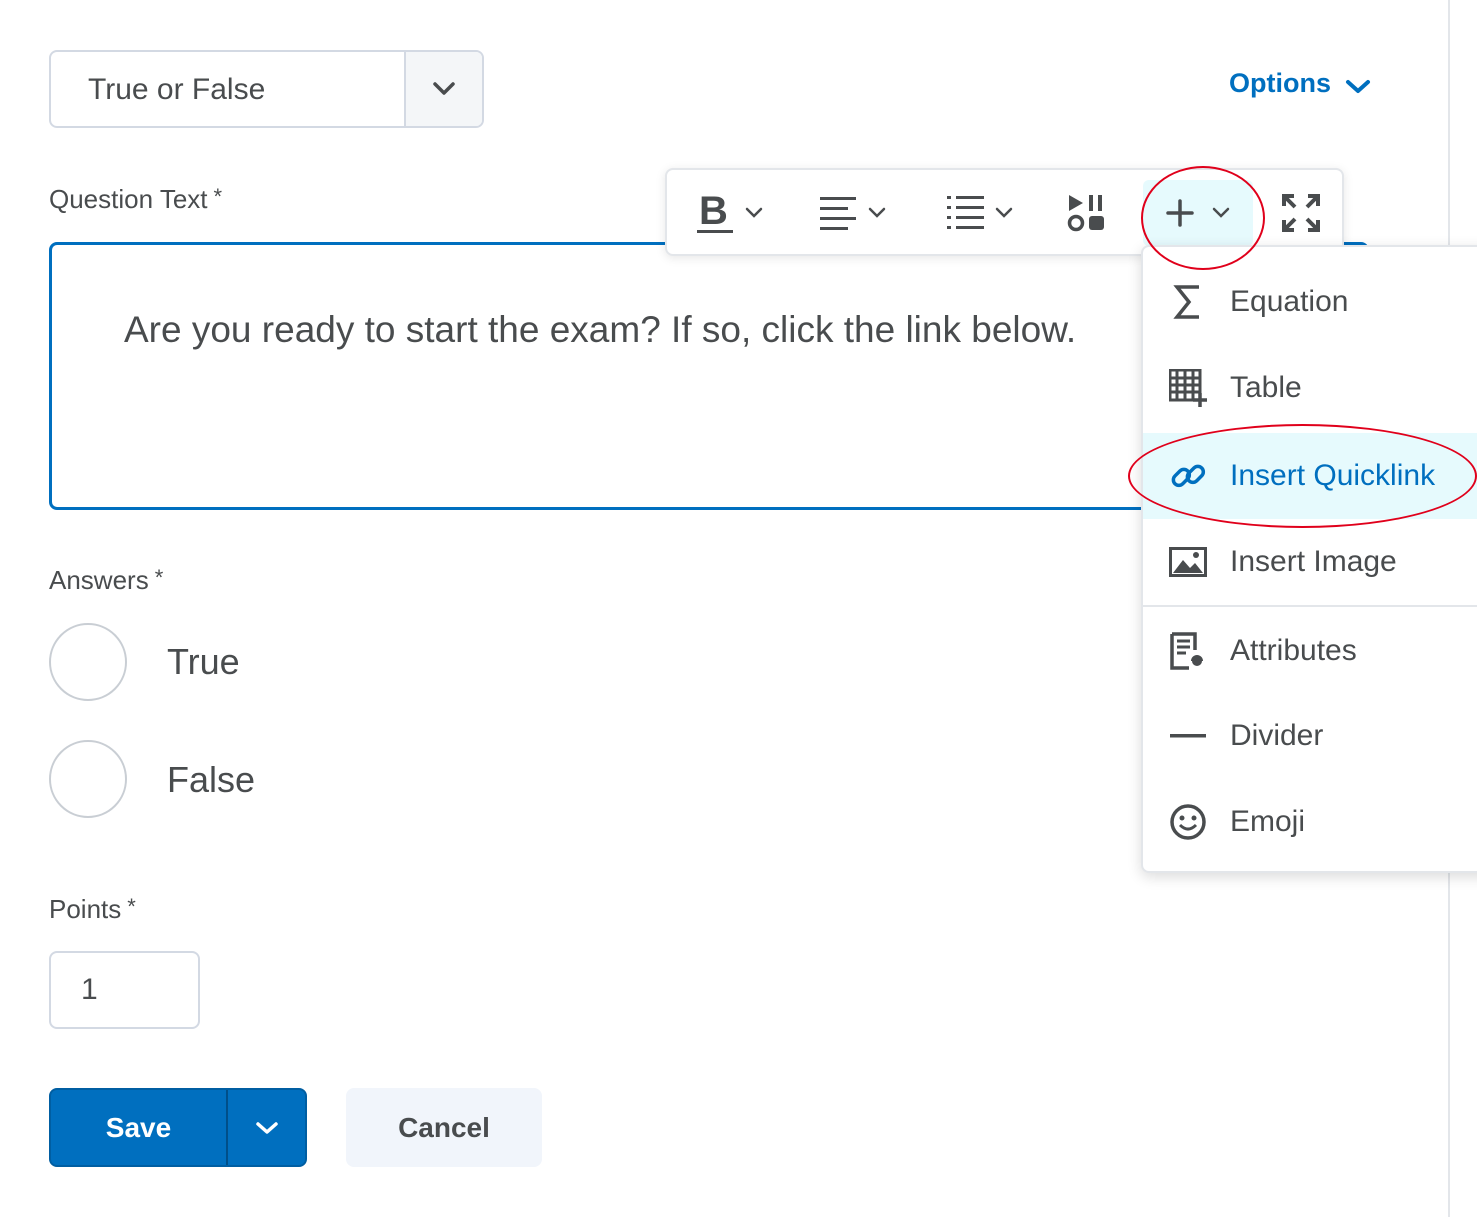 The width and height of the screenshot is (1477, 1217). I want to click on editor-toolbar: B, so click(1004, 212).